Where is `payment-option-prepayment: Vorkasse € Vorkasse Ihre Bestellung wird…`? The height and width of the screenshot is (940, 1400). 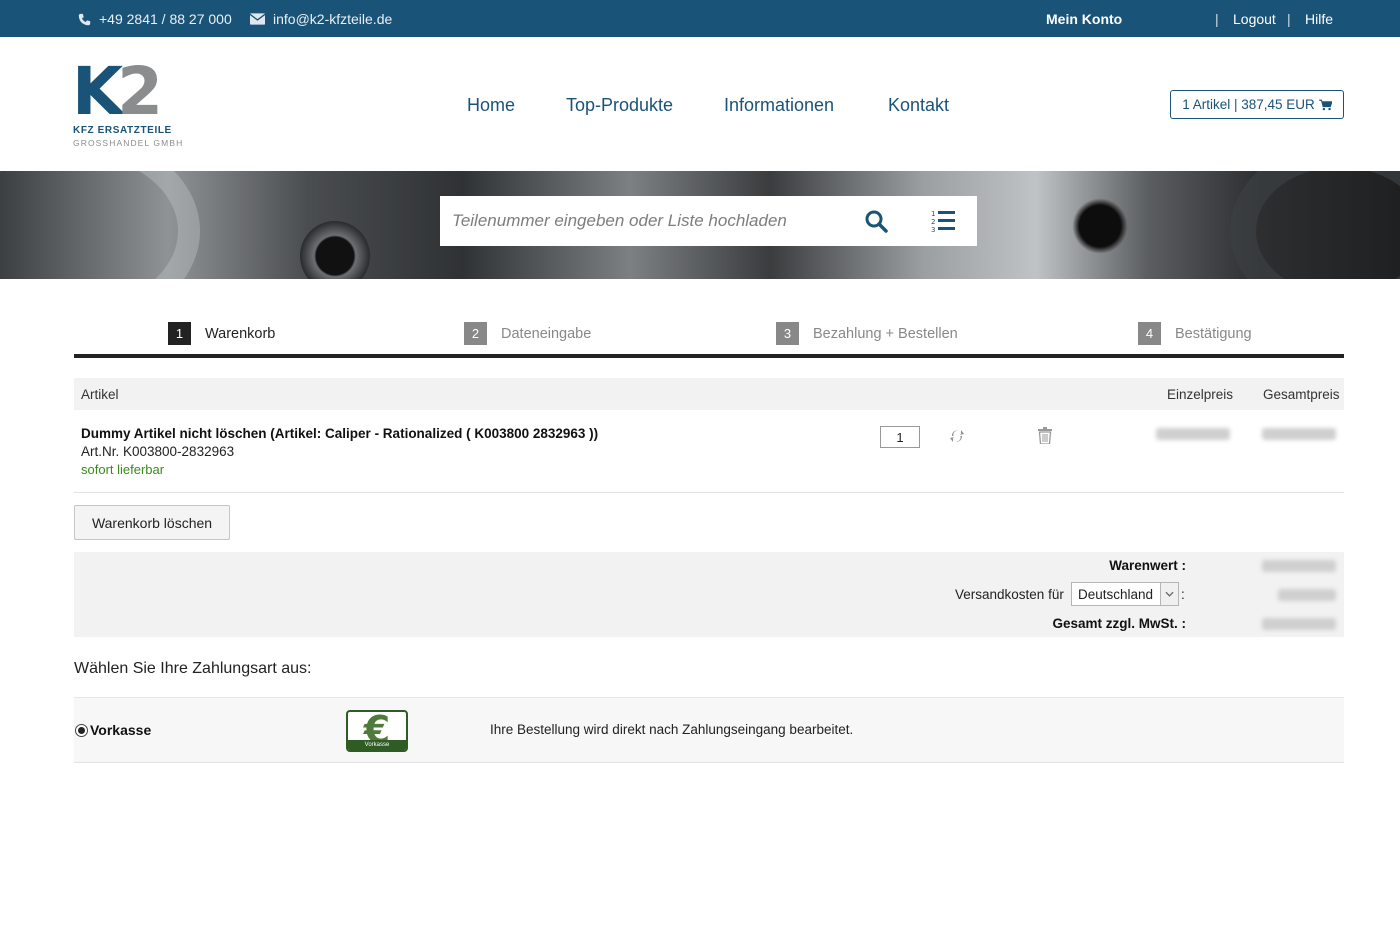
payment-option-prepayment: Vorkasse € Vorkasse Ihre Bestellung wird… is located at coordinates (709, 730).